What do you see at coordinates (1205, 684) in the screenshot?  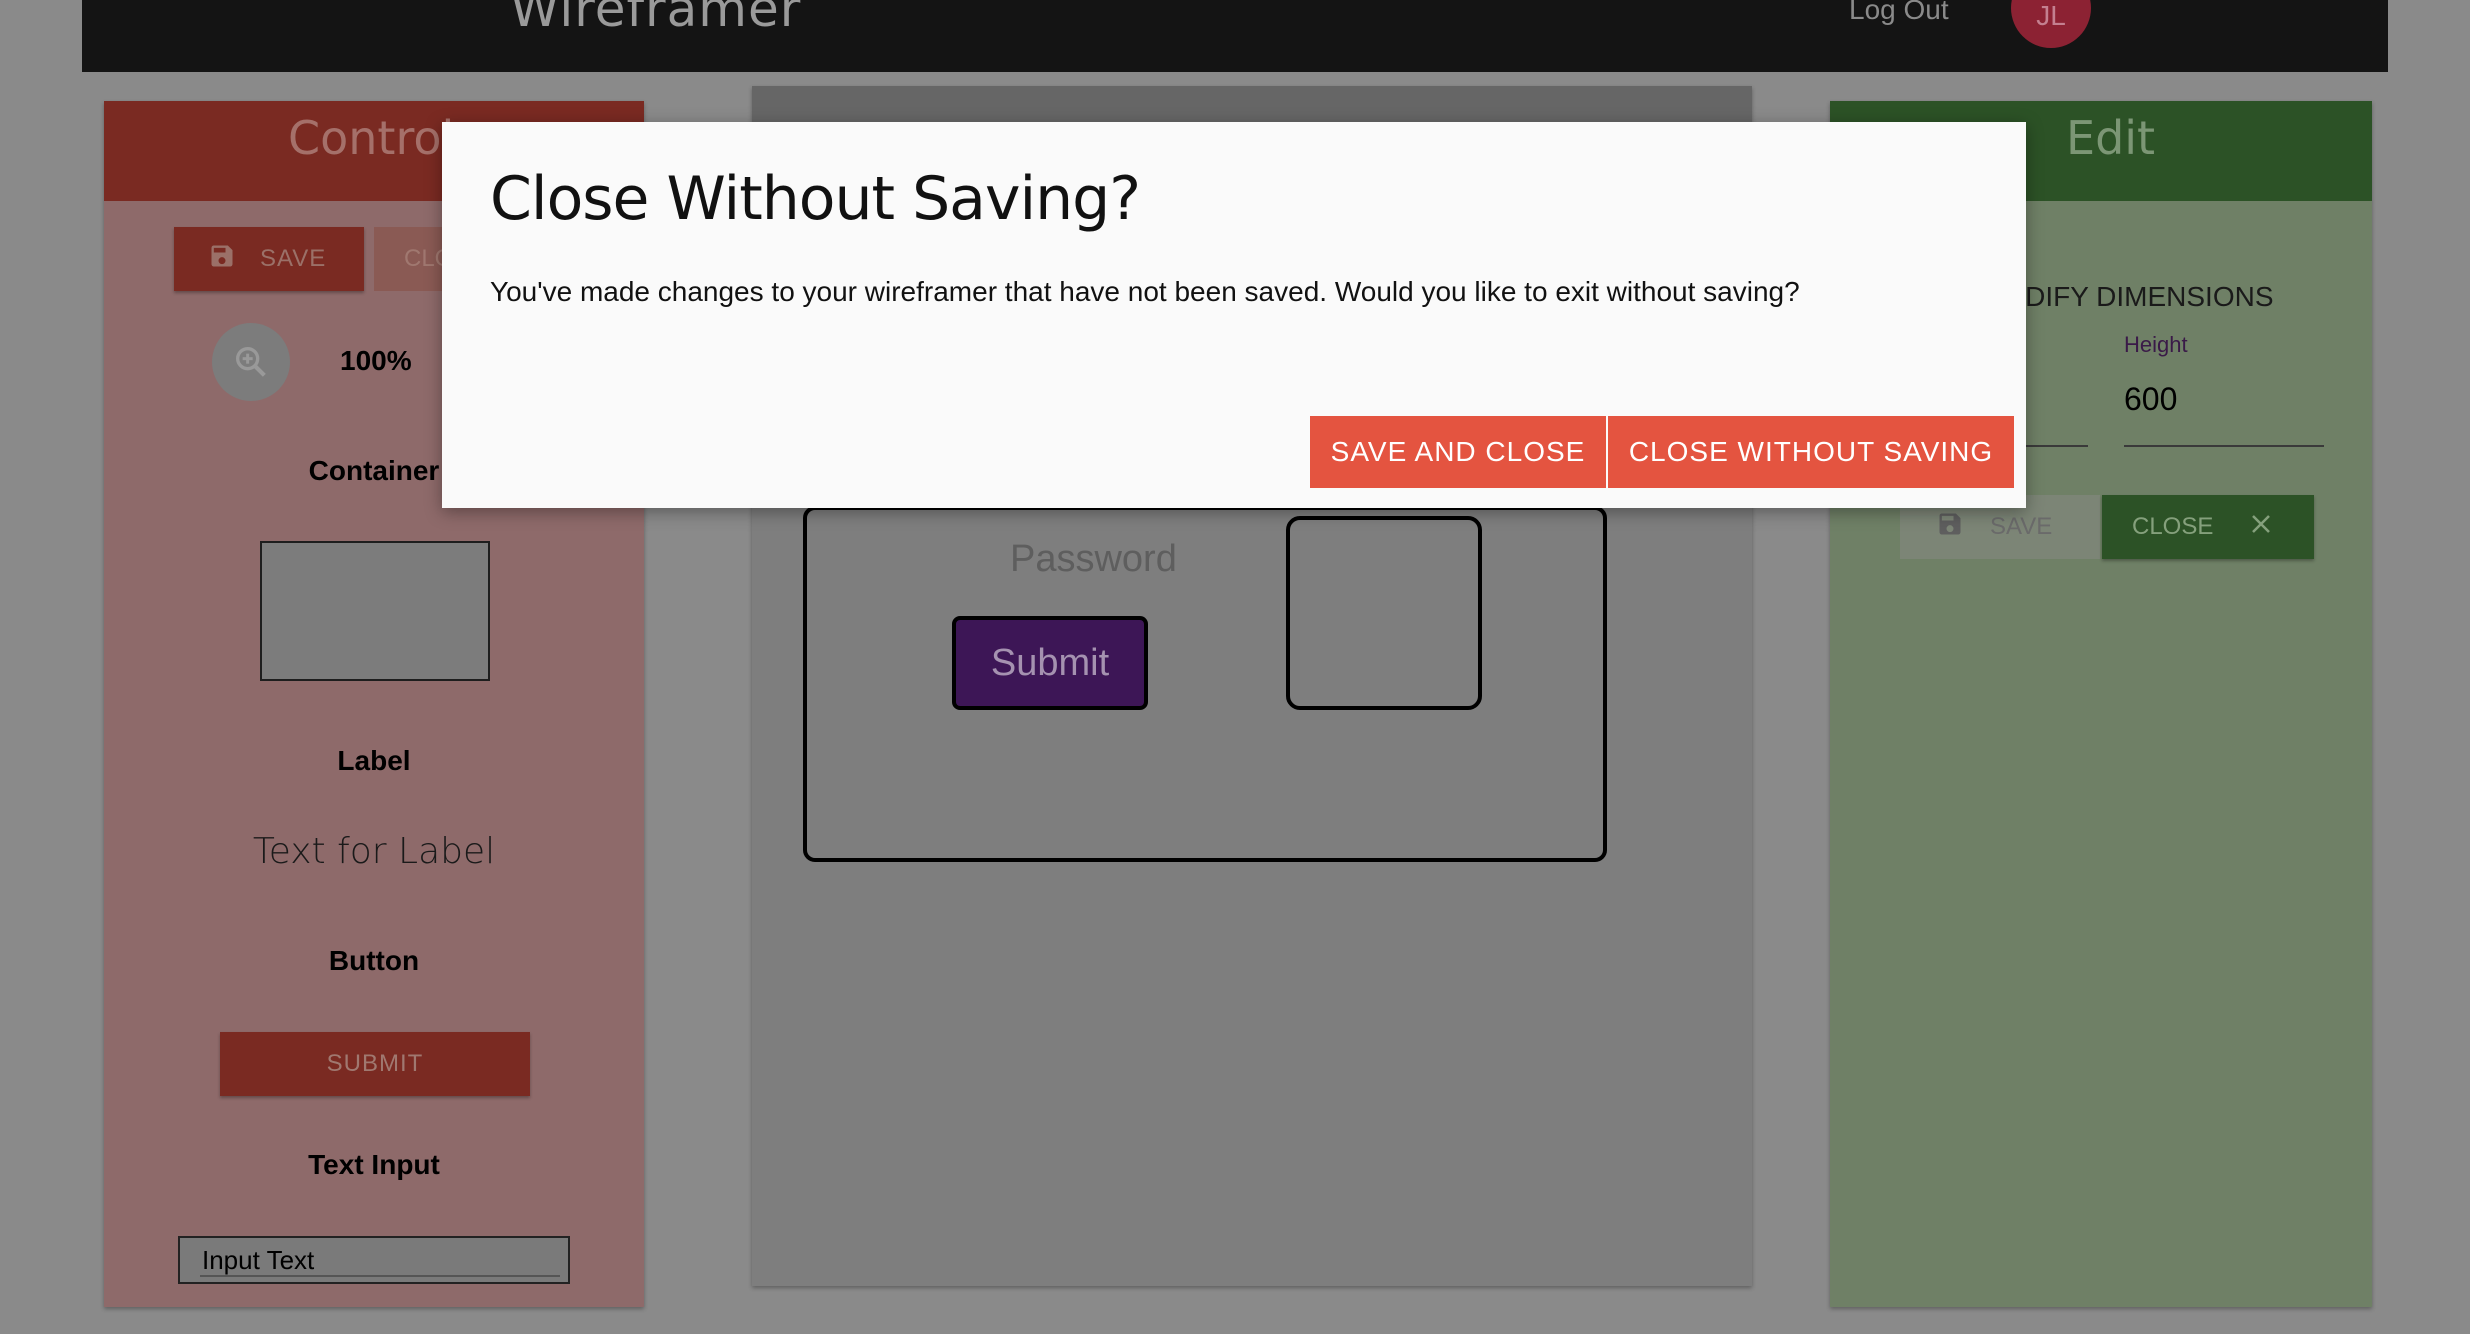 I see `wireframe-container` at bounding box center [1205, 684].